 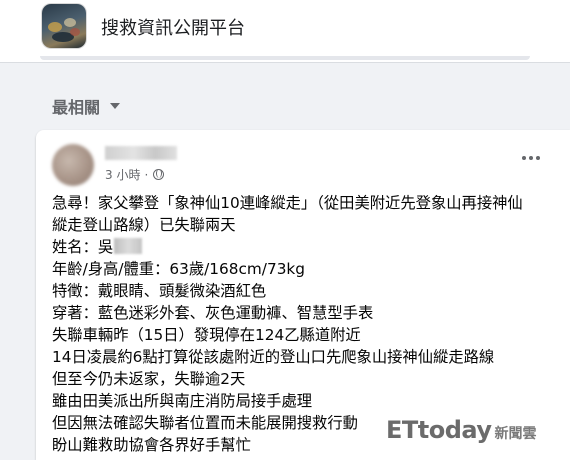 What do you see at coordinates (141, 153) in the screenshot?
I see `author-name-redacted` at bounding box center [141, 153].